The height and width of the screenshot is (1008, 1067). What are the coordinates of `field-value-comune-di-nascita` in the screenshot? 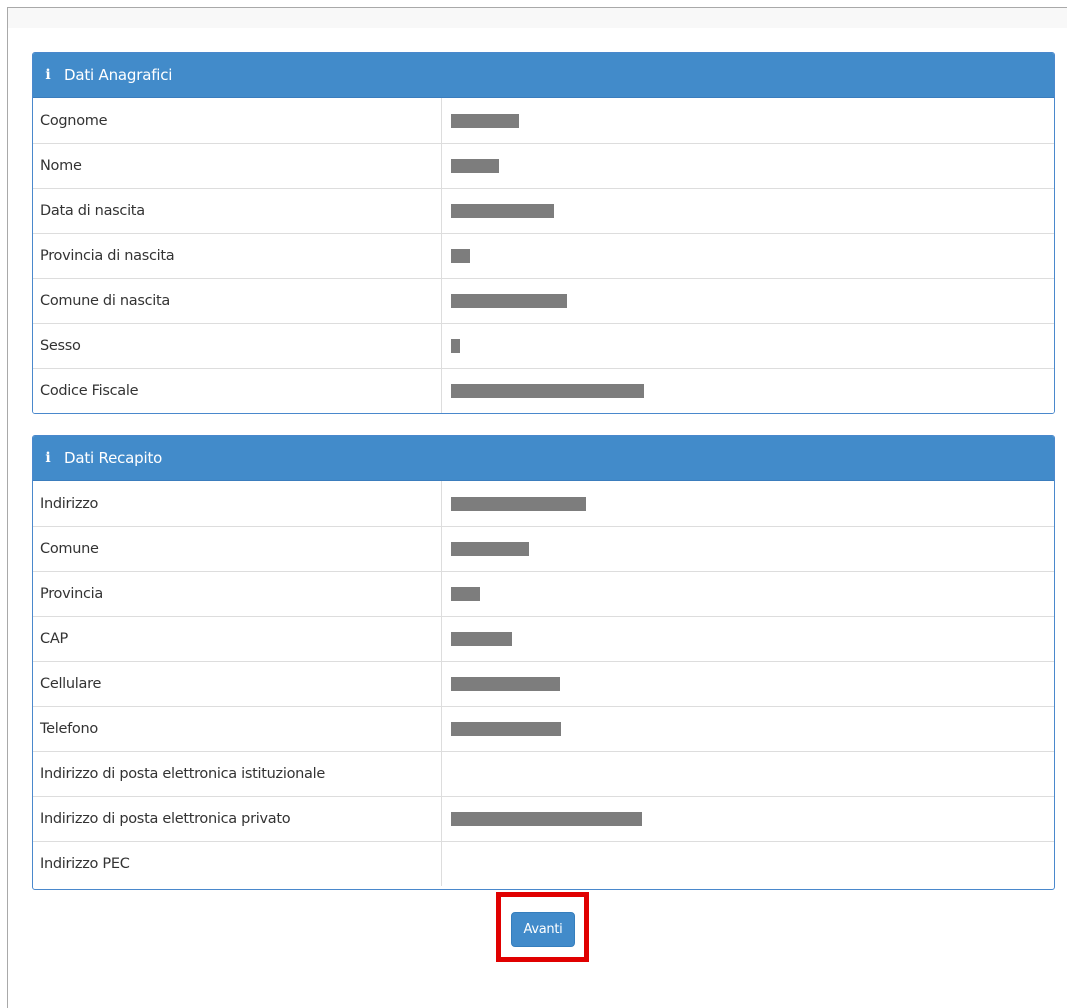 It's located at (748, 301).